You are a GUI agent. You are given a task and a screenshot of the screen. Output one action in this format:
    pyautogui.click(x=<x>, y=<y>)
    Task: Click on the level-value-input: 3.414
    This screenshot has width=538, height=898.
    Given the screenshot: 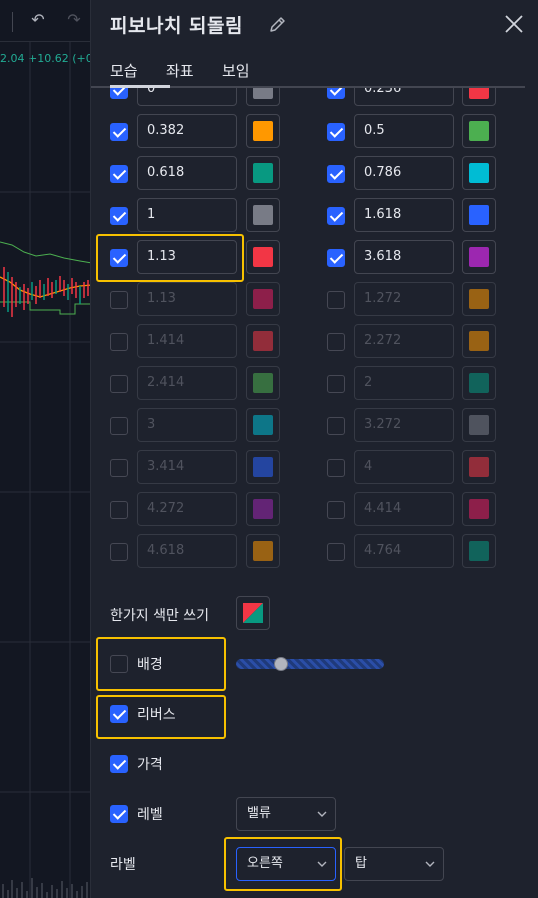 What is the action you would take?
    pyautogui.click(x=187, y=467)
    